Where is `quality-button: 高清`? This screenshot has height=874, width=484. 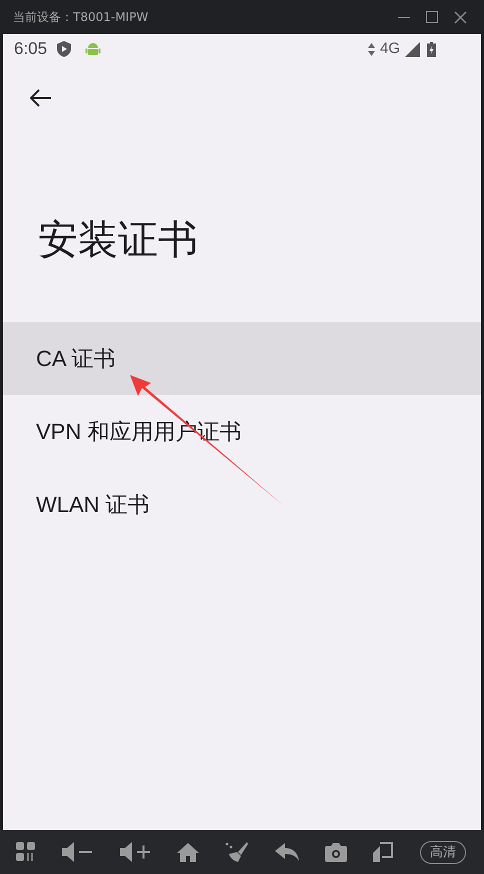 quality-button: 高清 is located at coordinates (443, 852).